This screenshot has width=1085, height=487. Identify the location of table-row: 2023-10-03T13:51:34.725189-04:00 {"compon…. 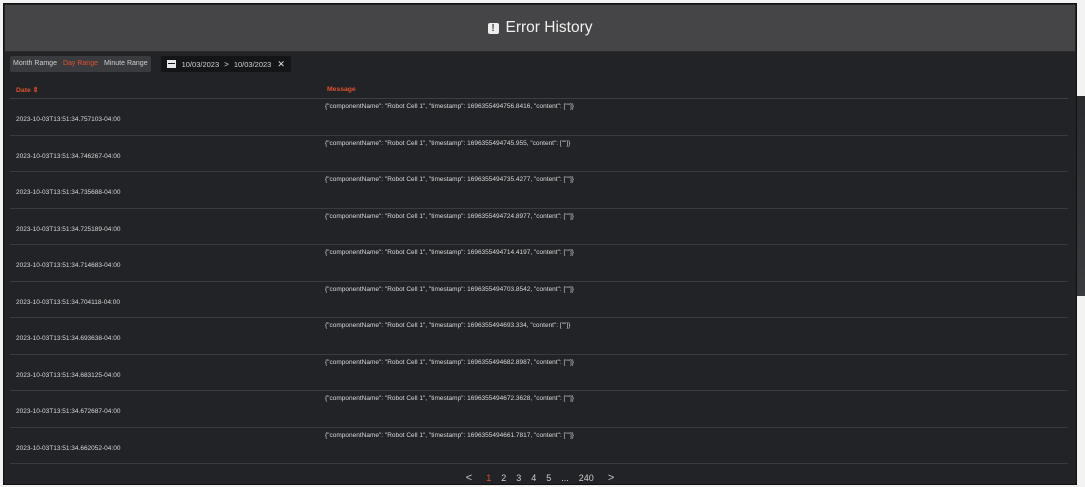
(539, 227).